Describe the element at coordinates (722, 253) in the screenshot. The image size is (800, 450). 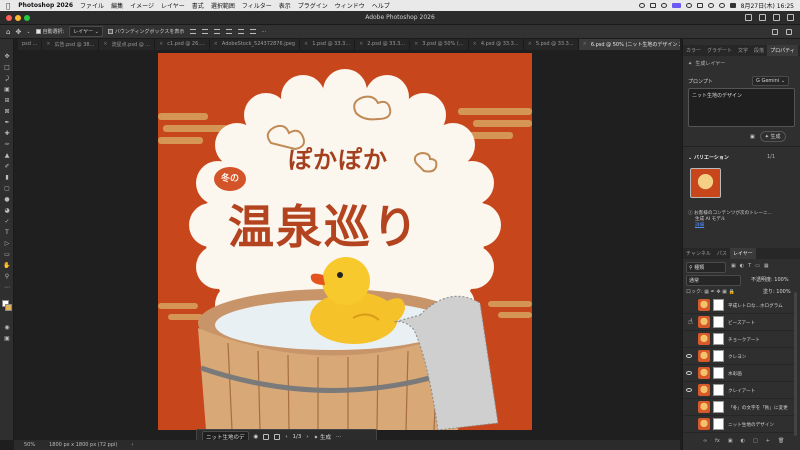
I see `tab-paths: パス` at that location.